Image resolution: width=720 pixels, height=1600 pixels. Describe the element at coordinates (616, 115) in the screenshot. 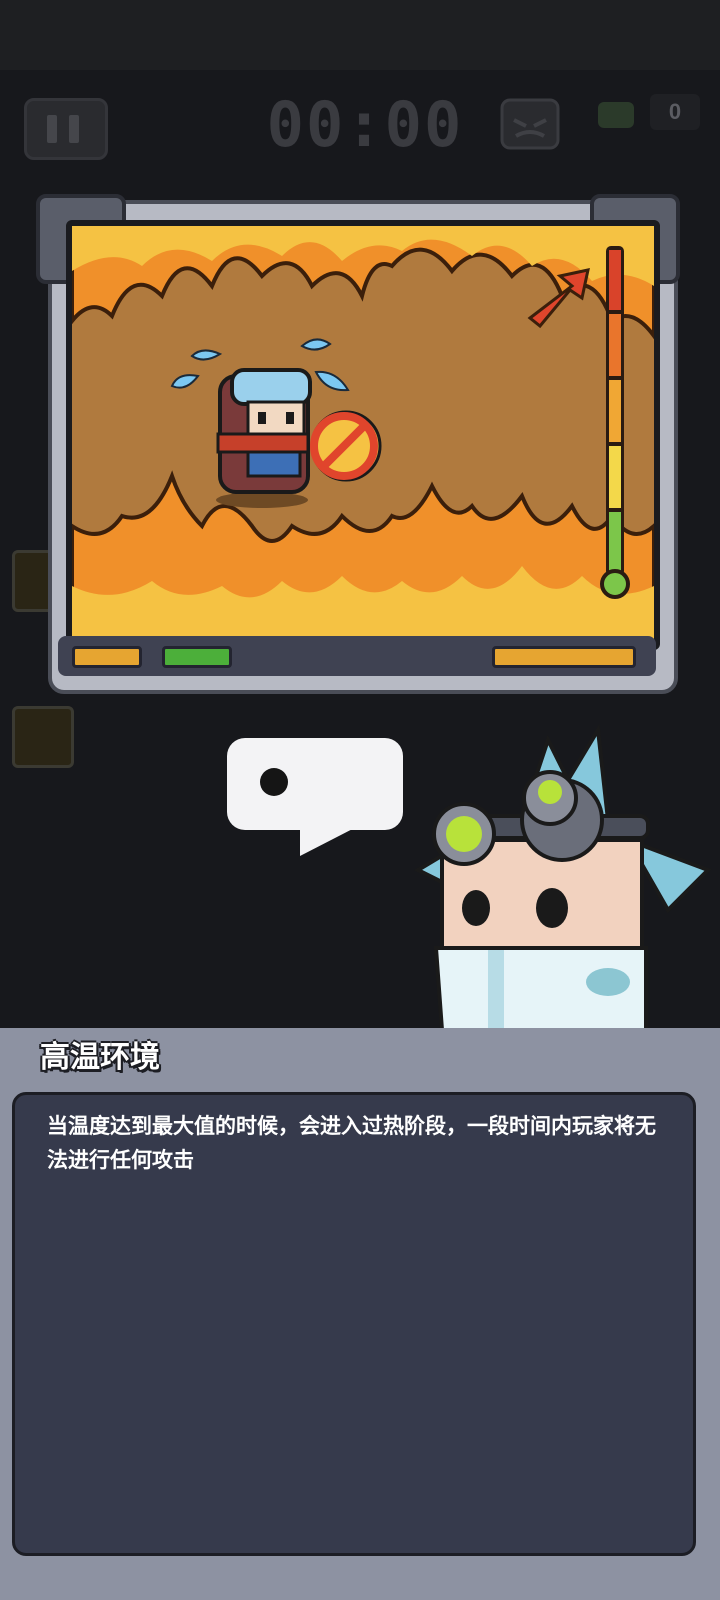

I see `kill-counter-icon` at that location.